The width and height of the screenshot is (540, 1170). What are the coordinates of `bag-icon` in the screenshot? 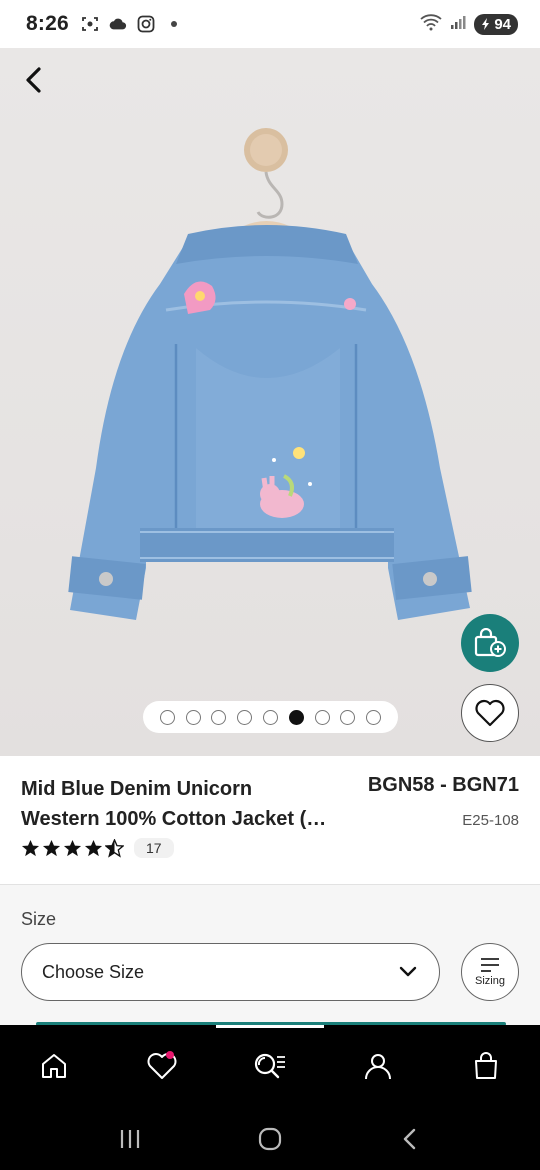 It's located at (486, 1065).